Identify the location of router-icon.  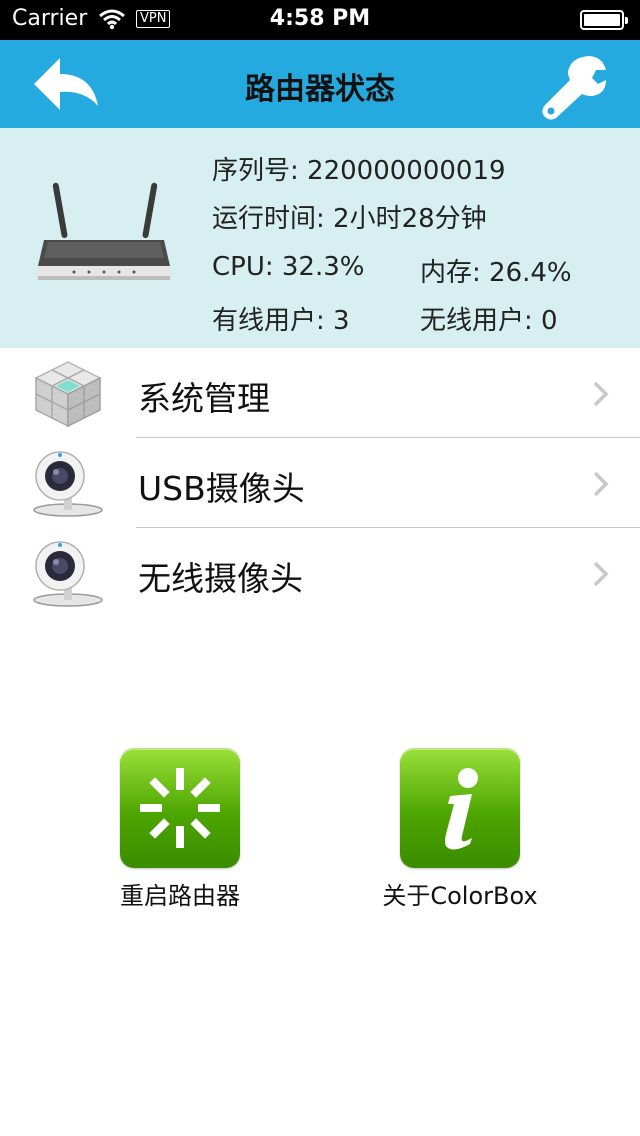
(104, 234).